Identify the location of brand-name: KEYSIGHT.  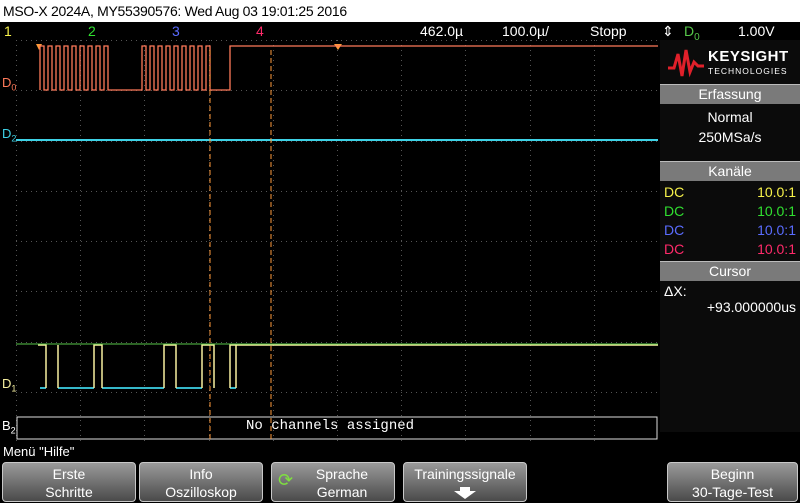
(748, 56).